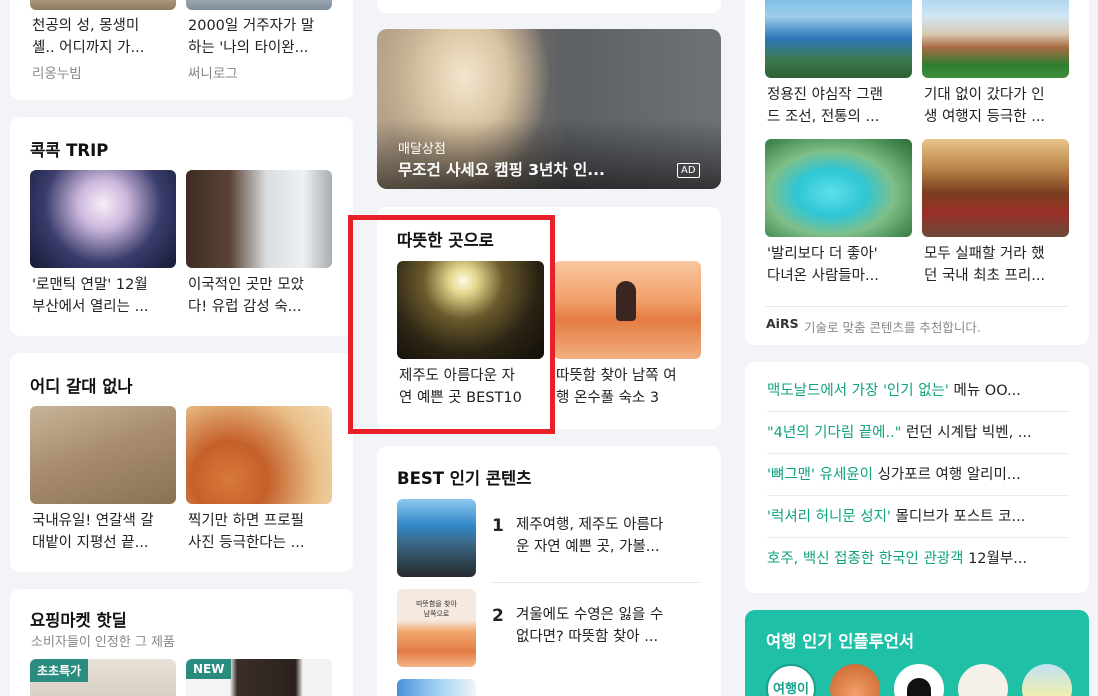 The width and height of the screenshot is (1098, 696). I want to click on article-source: 써니로그, so click(213, 72).